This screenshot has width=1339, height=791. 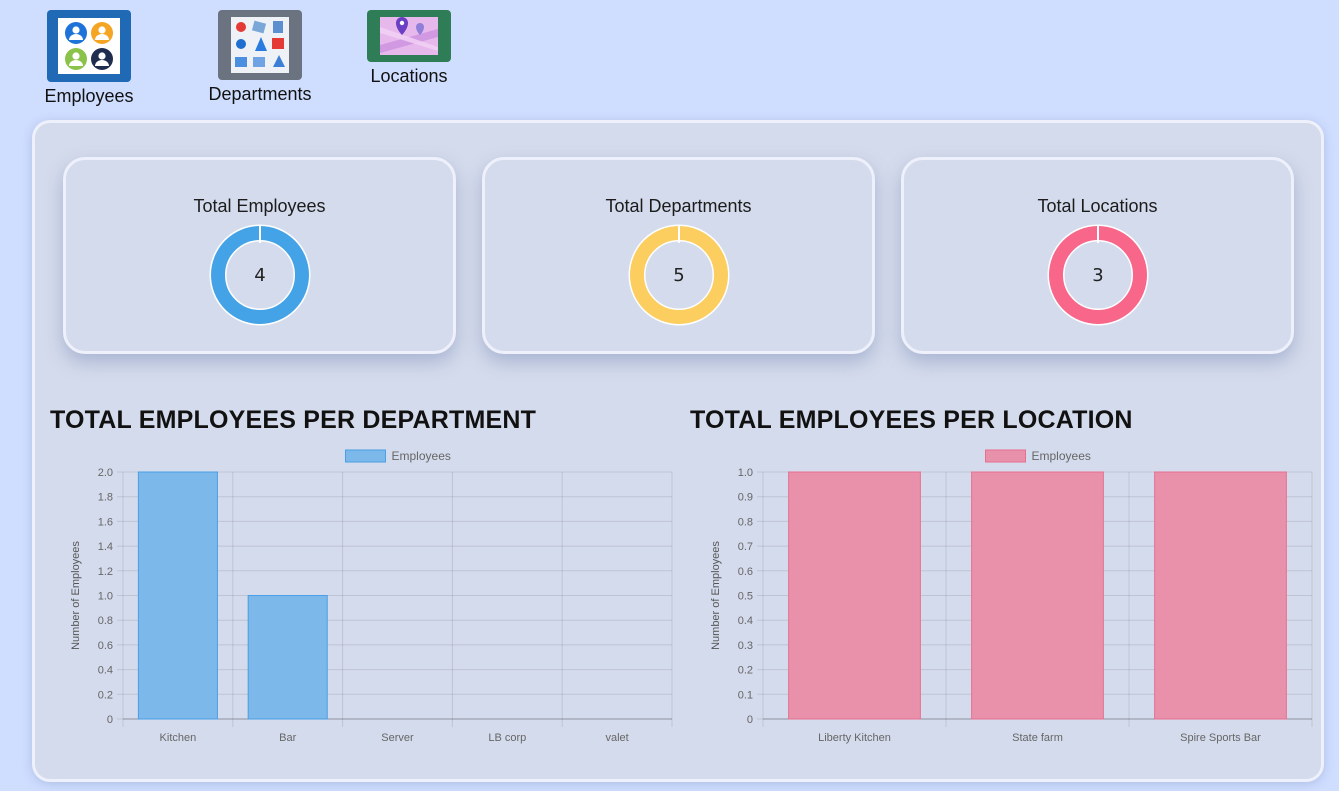 I want to click on loc-ytick-label: 0.2, so click(x=745, y=671).